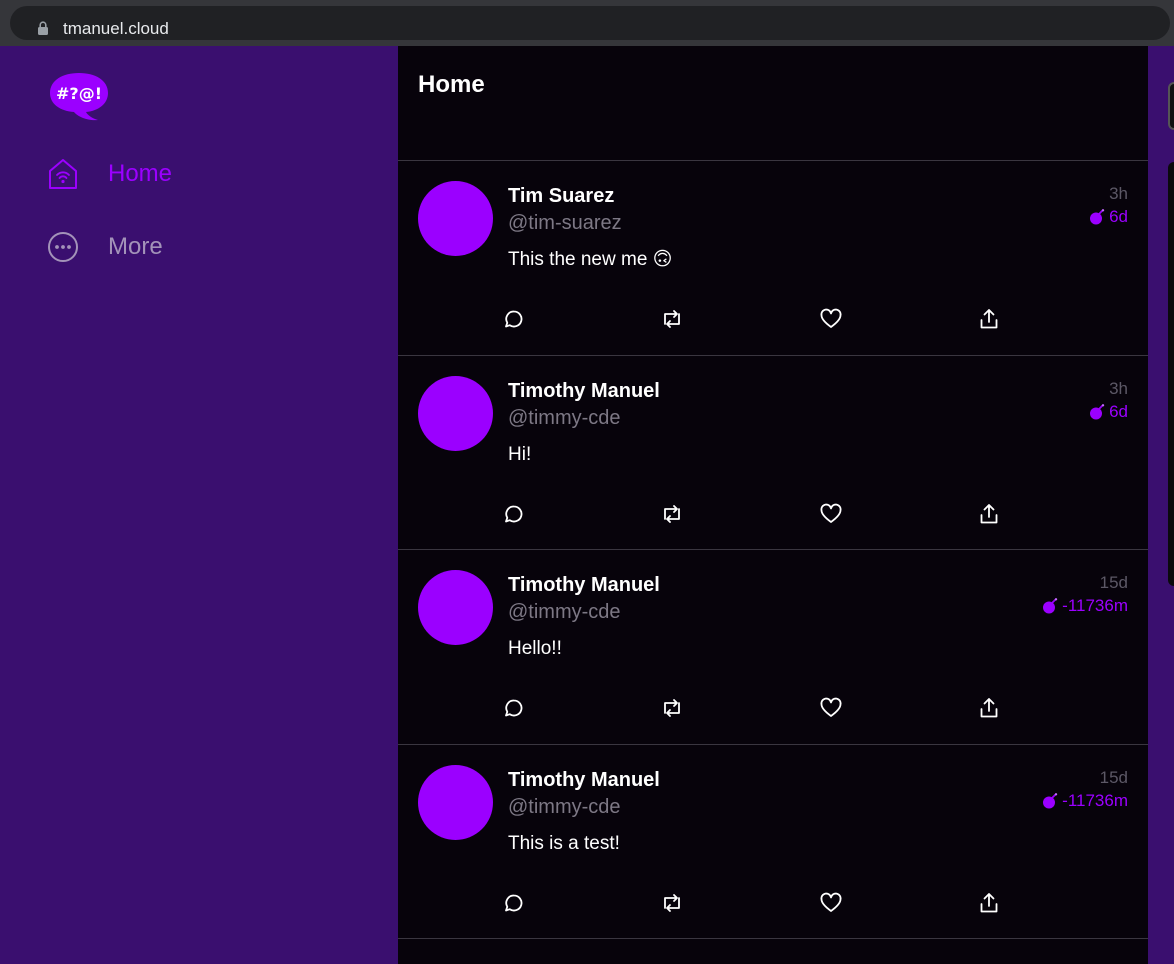 Image resolution: width=1174 pixels, height=964 pixels. Describe the element at coordinates (104, 247) in the screenshot. I see `sidebar-item-more: More` at that location.